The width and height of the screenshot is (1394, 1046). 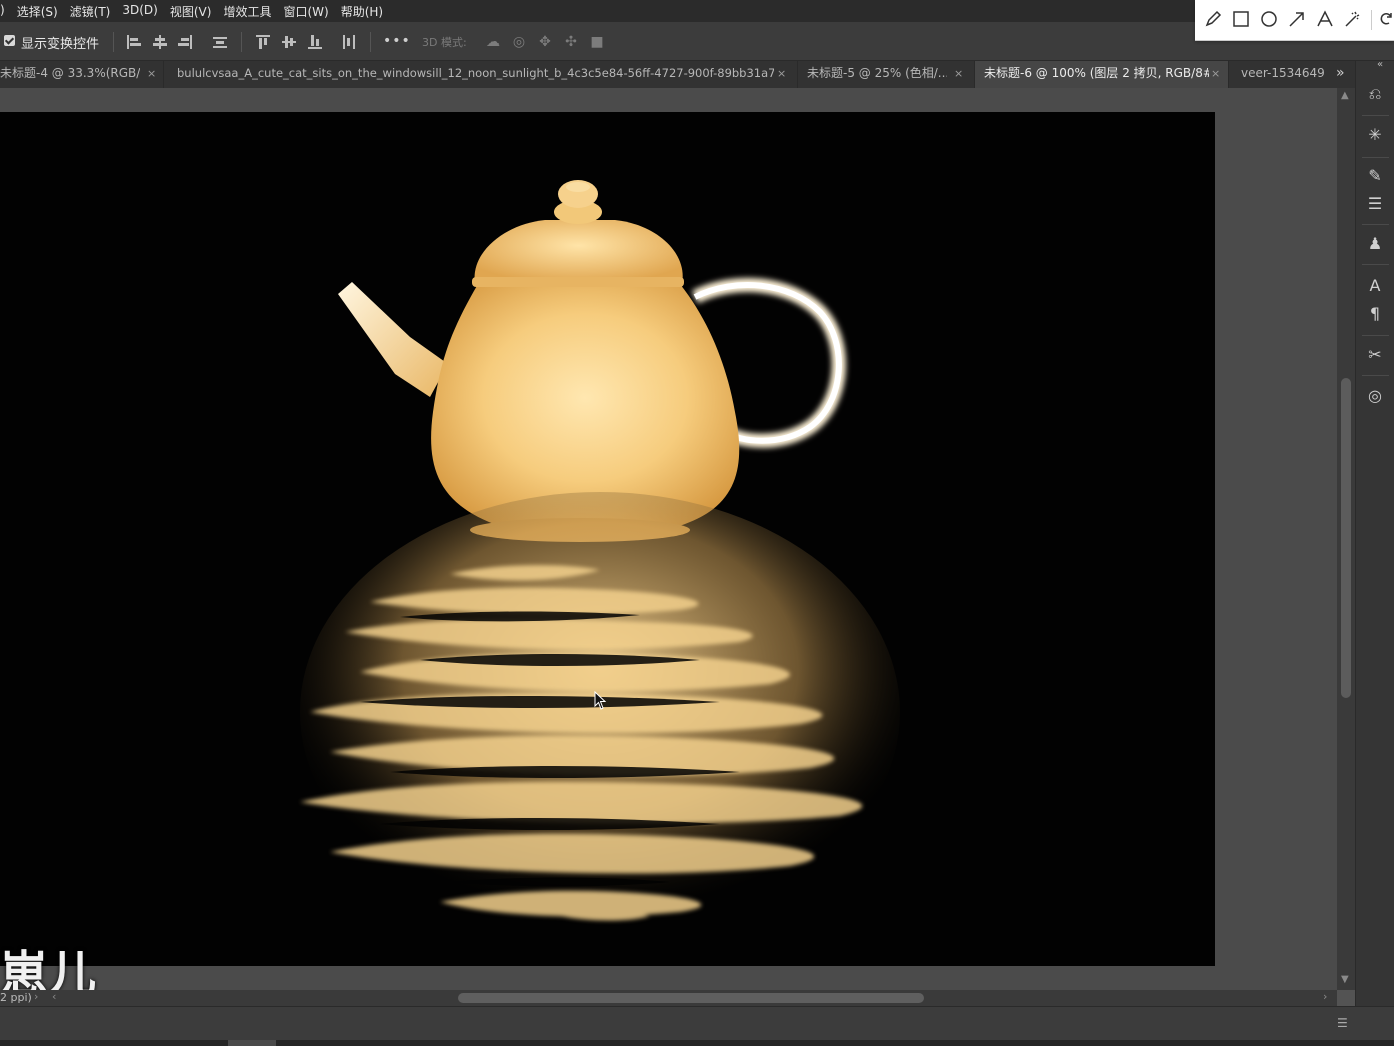 What do you see at coordinates (82, 74) in the screenshot?
I see `tab-untitled-4: 未标题-4 @ 33.3%(RGB/... ×` at bounding box center [82, 74].